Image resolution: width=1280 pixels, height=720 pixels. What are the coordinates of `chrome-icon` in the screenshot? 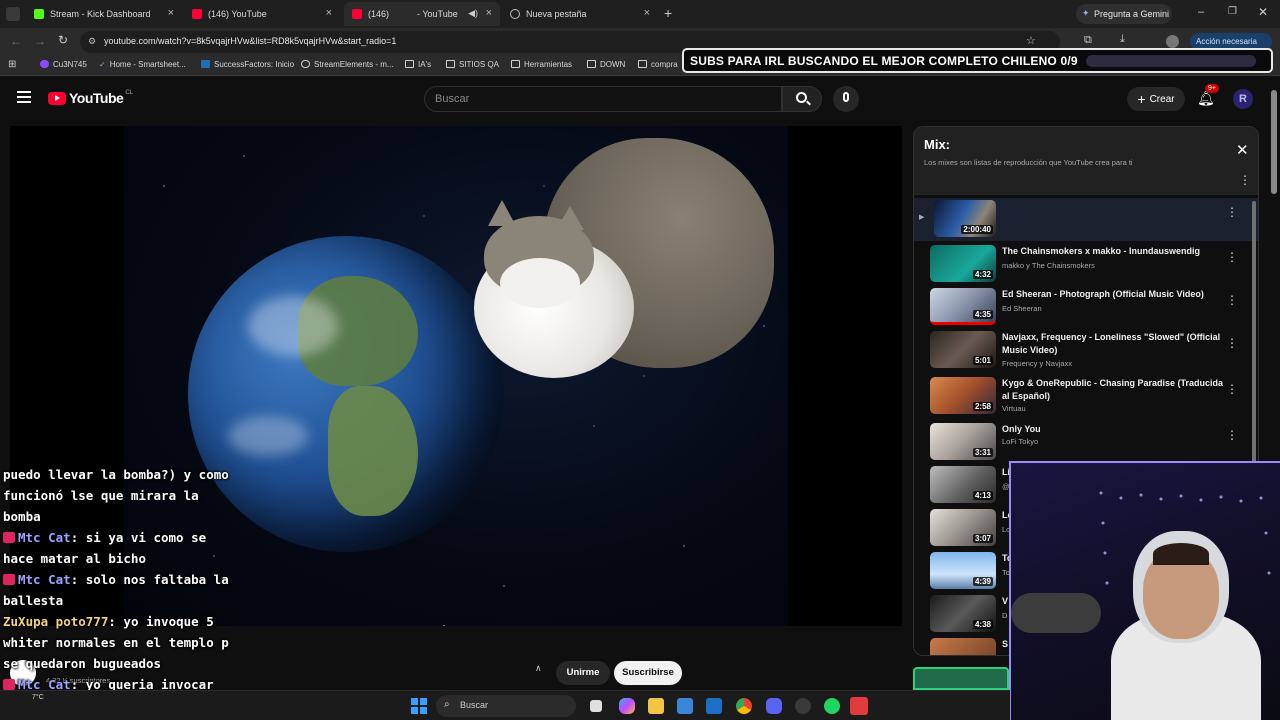 It's located at (744, 706).